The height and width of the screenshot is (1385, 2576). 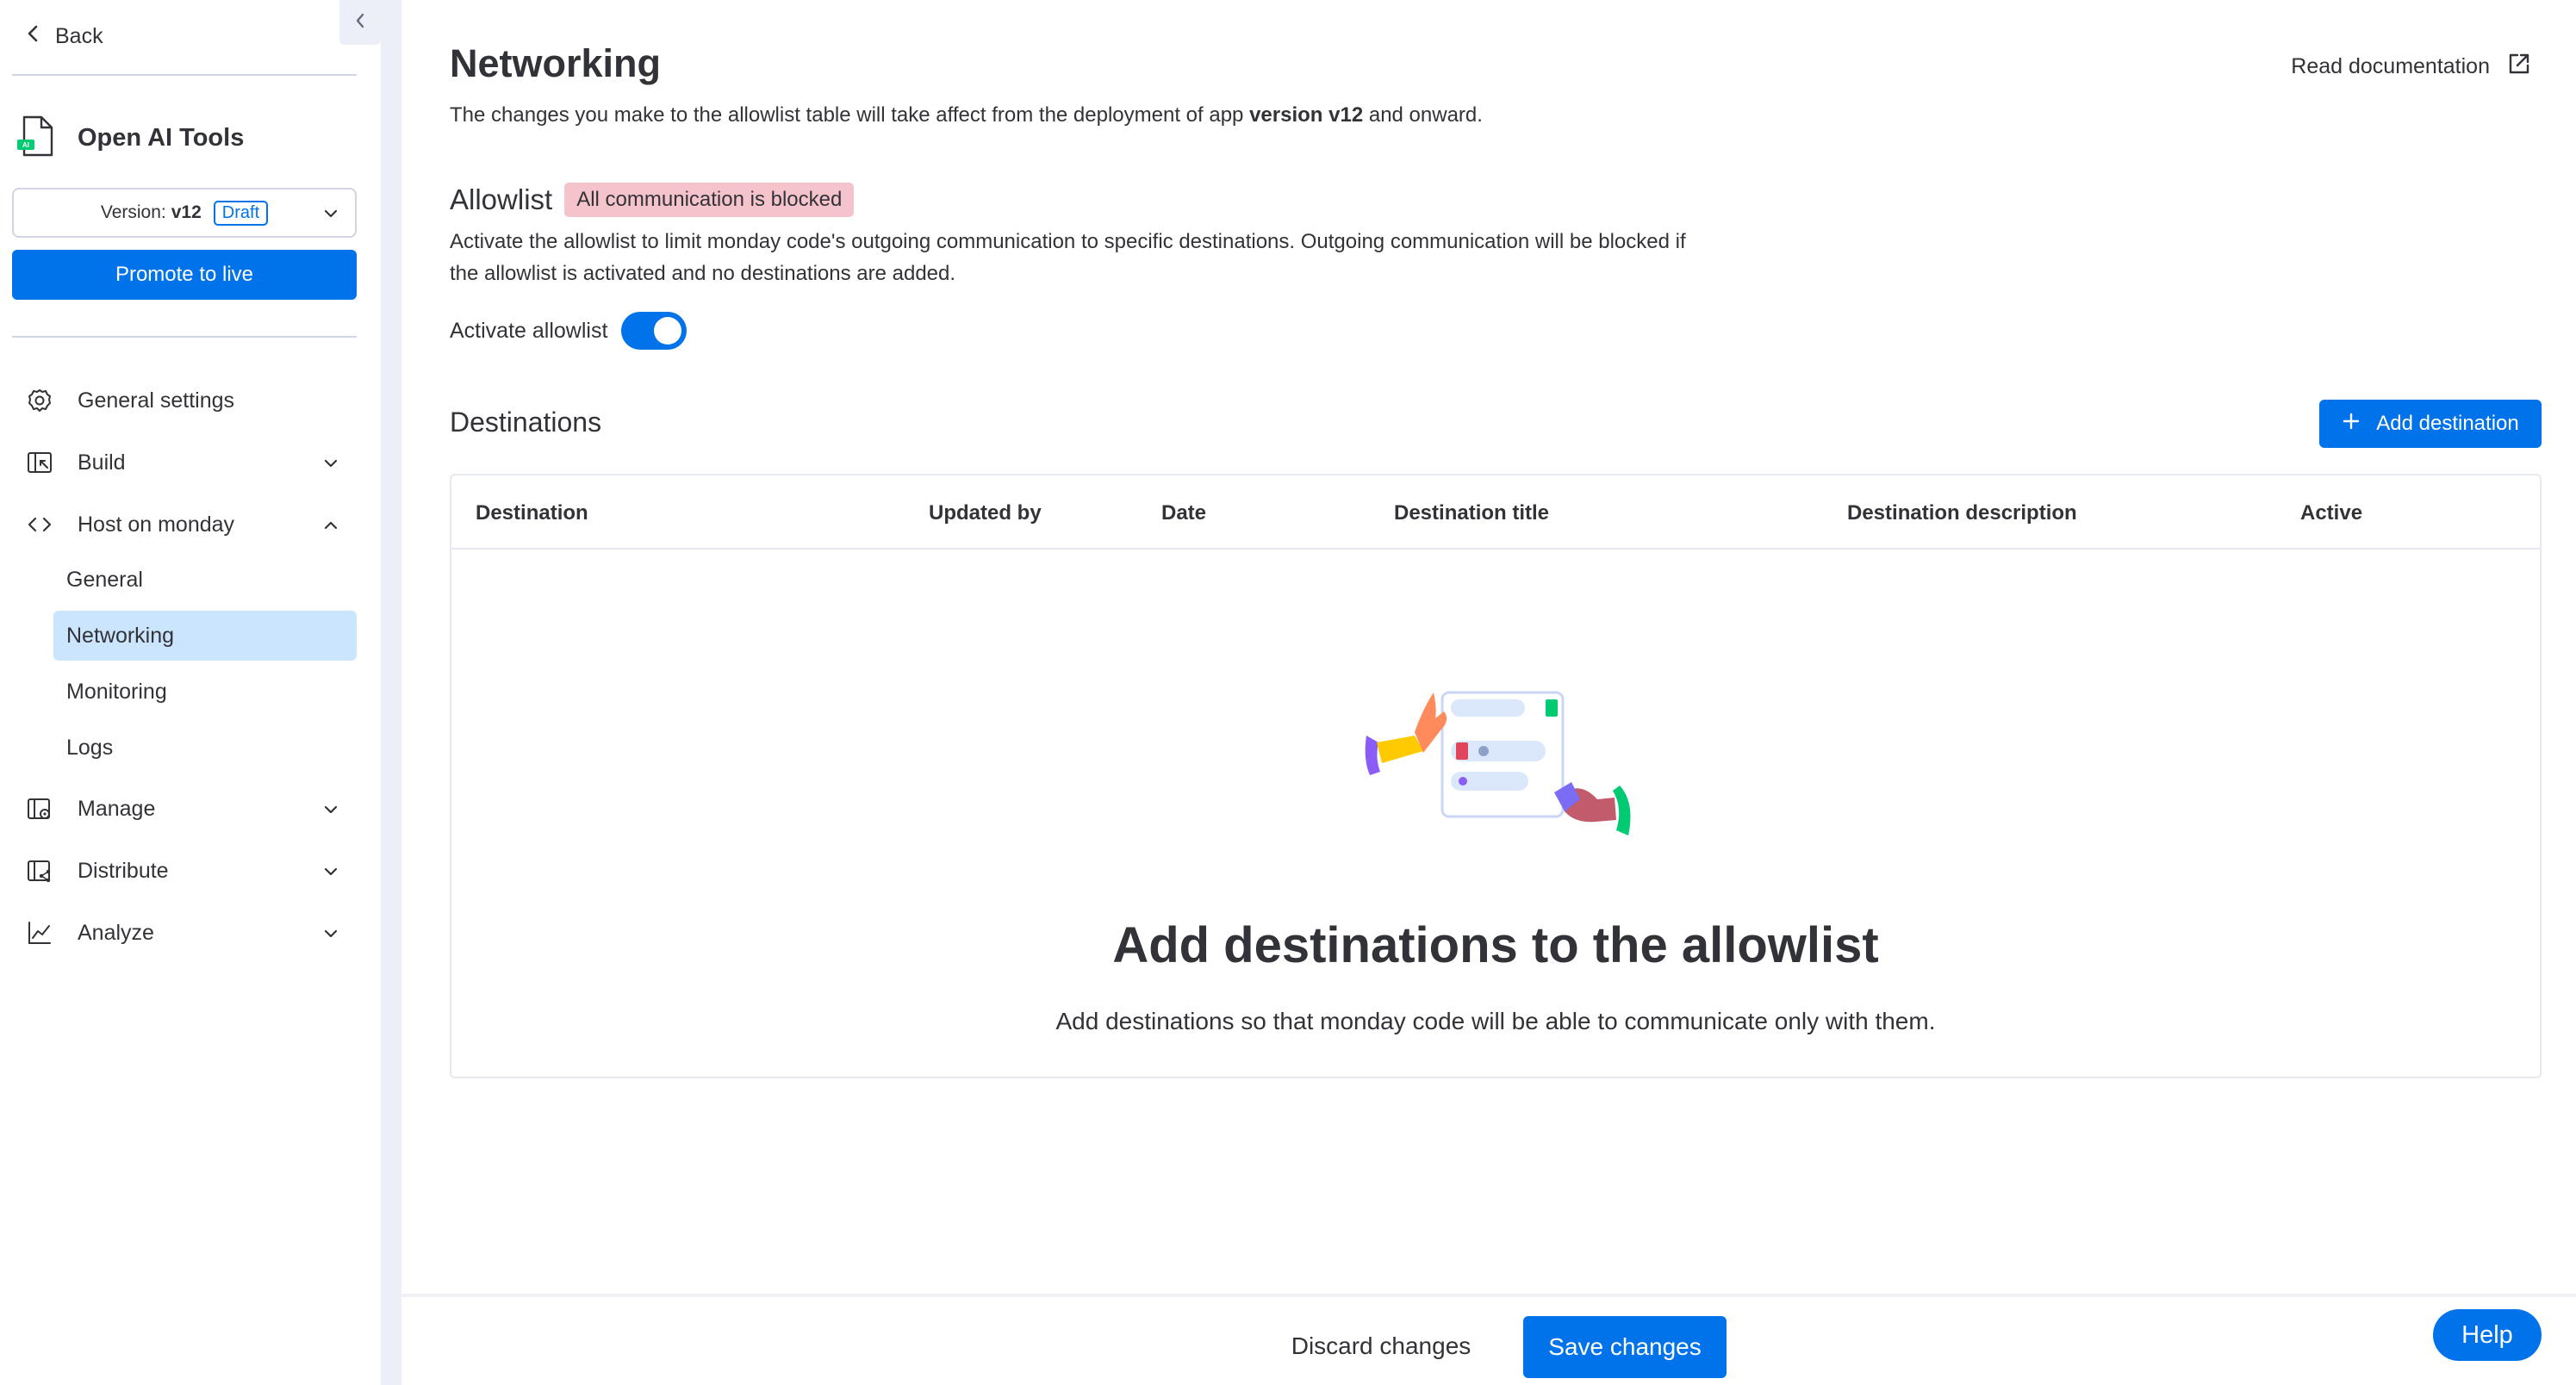 I want to click on nav-manage: Manage, so click(x=185, y=809).